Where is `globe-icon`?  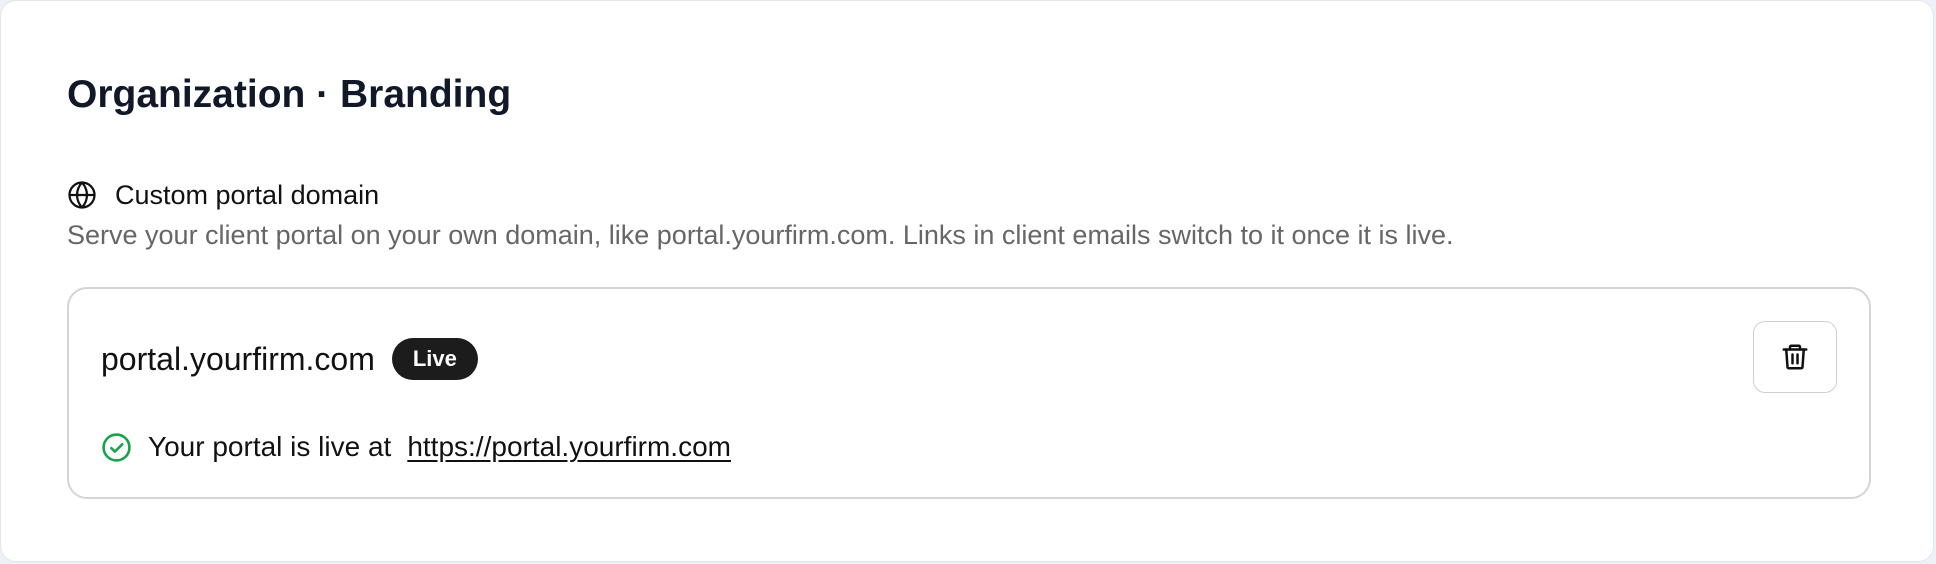 globe-icon is located at coordinates (82, 195).